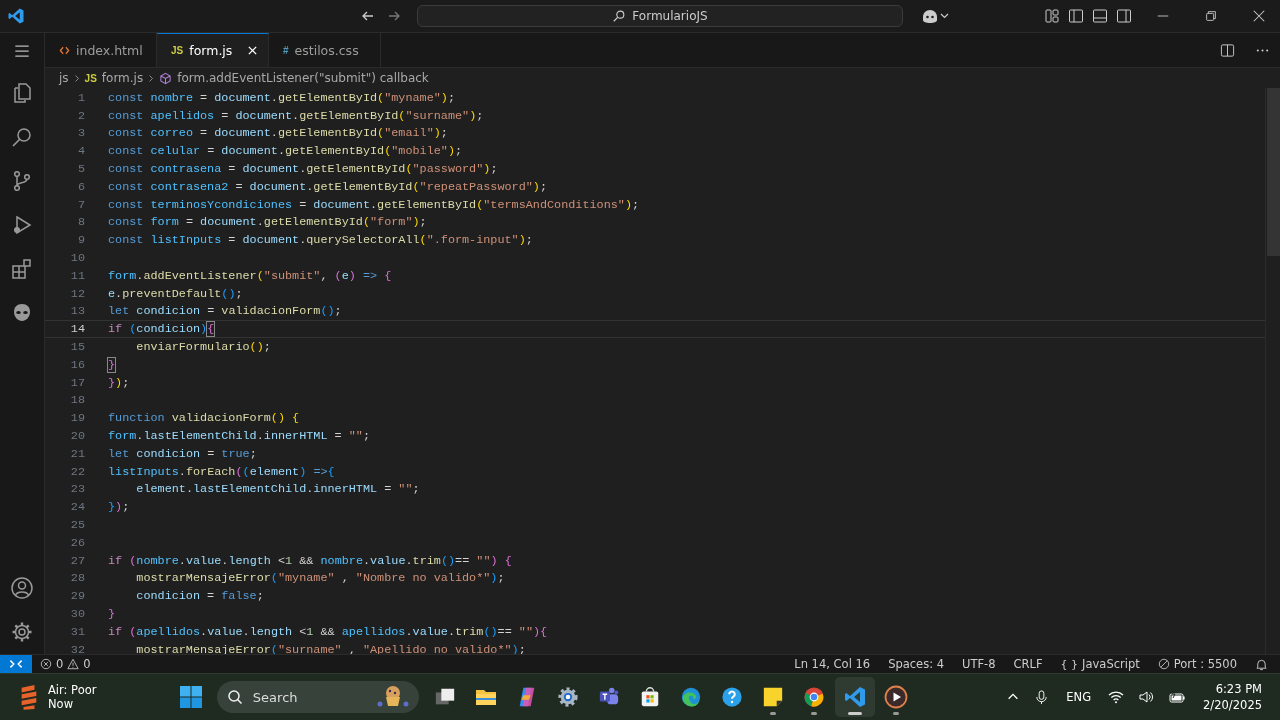  What do you see at coordinates (77, 418) in the screenshot?
I see `line-number: 19` at bounding box center [77, 418].